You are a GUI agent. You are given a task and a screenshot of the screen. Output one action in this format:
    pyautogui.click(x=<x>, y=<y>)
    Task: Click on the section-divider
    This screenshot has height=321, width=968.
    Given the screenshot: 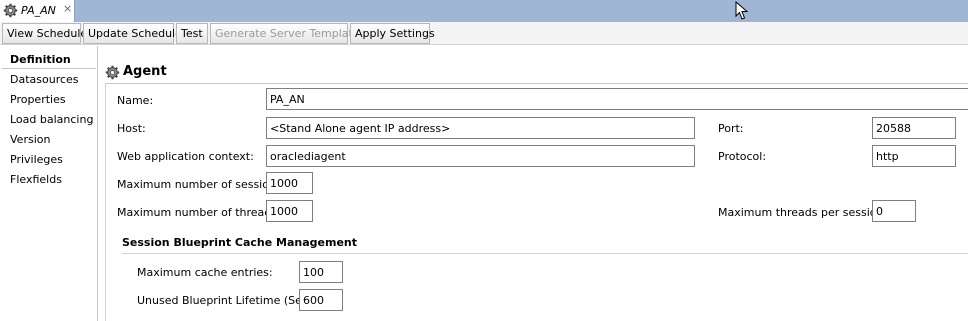 What is the action you would take?
    pyautogui.click(x=536, y=83)
    